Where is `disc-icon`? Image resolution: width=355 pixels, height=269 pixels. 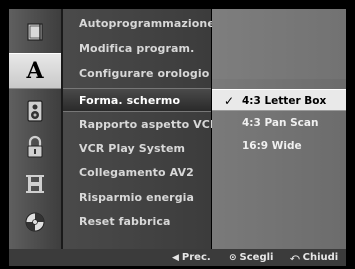 disc-icon is located at coordinates (35, 32).